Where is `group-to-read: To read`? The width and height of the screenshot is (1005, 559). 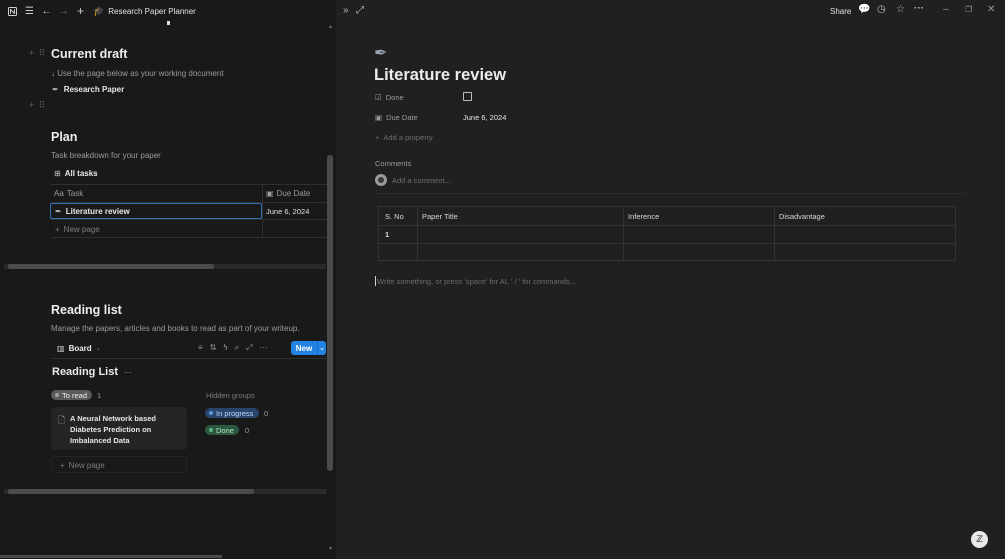
group-to-read: To read is located at coordinates (72, 395).